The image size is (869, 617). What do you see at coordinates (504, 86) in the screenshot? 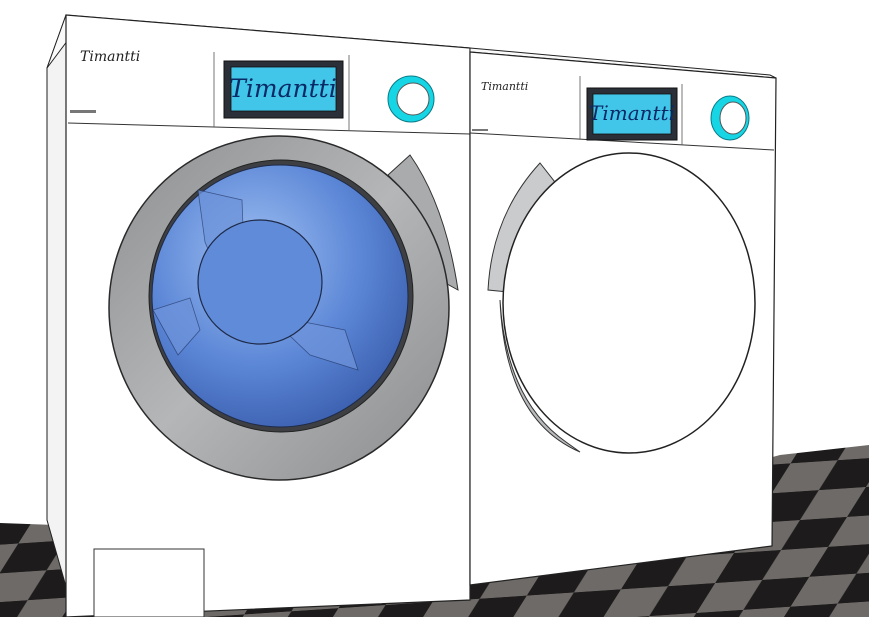
I see `dryer-brand-label: Timantti` at bounding box center [504, 86].